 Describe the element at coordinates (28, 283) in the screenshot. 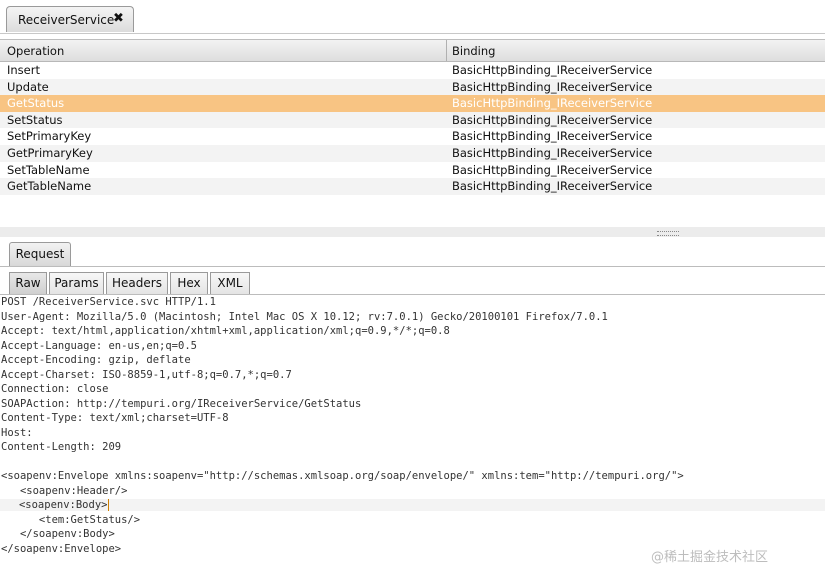

I see `tab-raw: Raw` at that location.